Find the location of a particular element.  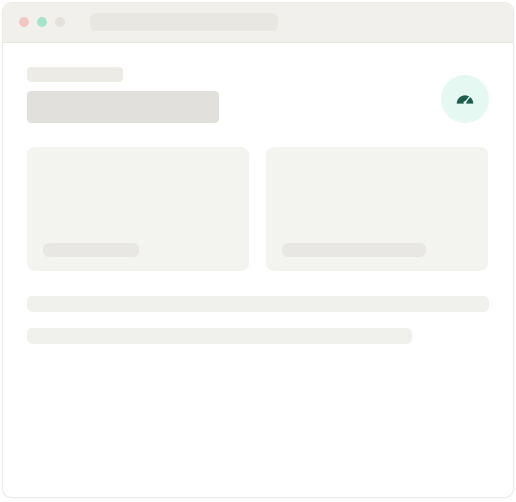

page-title-placeholder is located at coordinates (123, 107).